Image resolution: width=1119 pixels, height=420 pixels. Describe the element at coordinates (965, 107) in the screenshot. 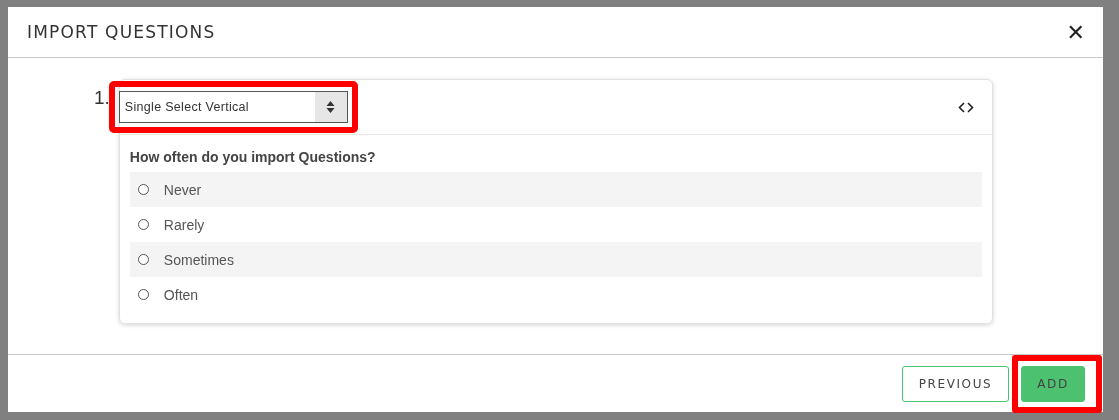

I see `code-icon` at that location.